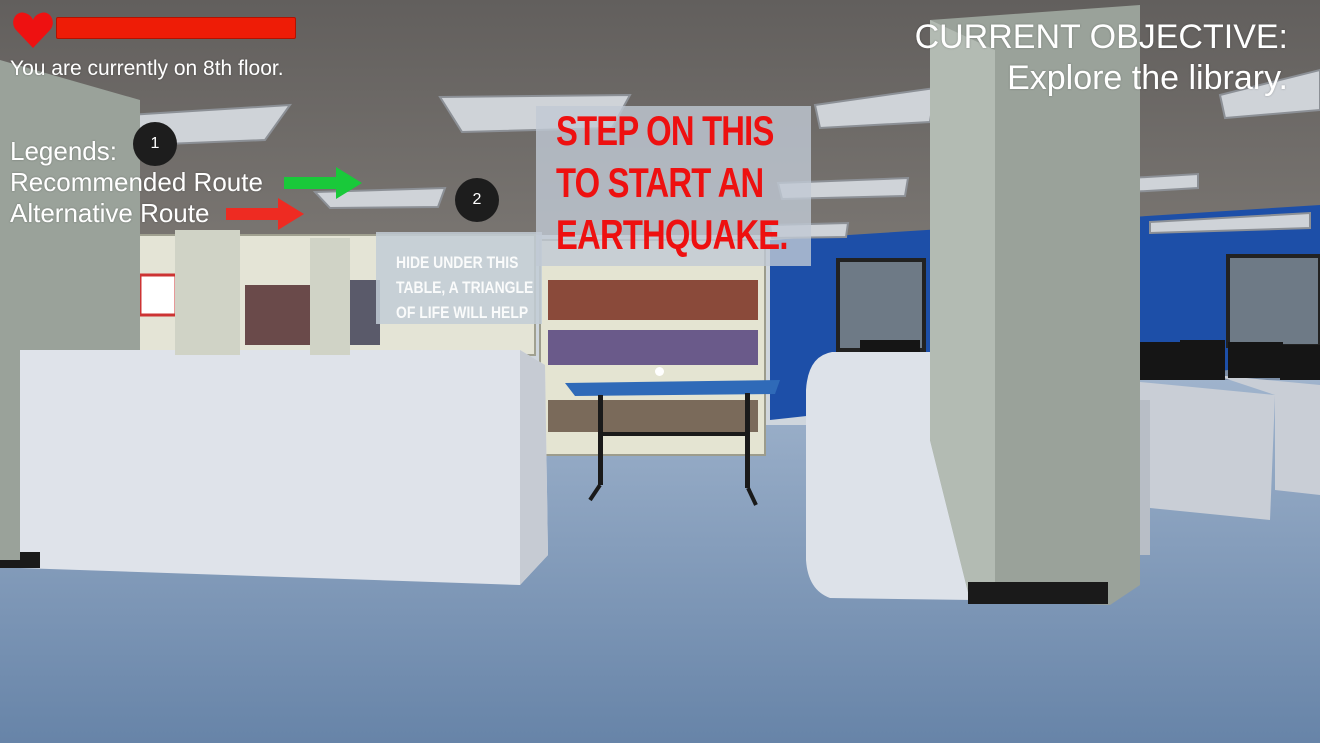 Image resolution: width=1320 pixels, height=743 pixels. What do you see at coordinates (672, 234) in the screenshot?
I see `earthquake-sign-line-3: EARTHQUAKE.` at bounding box center [672, 234].